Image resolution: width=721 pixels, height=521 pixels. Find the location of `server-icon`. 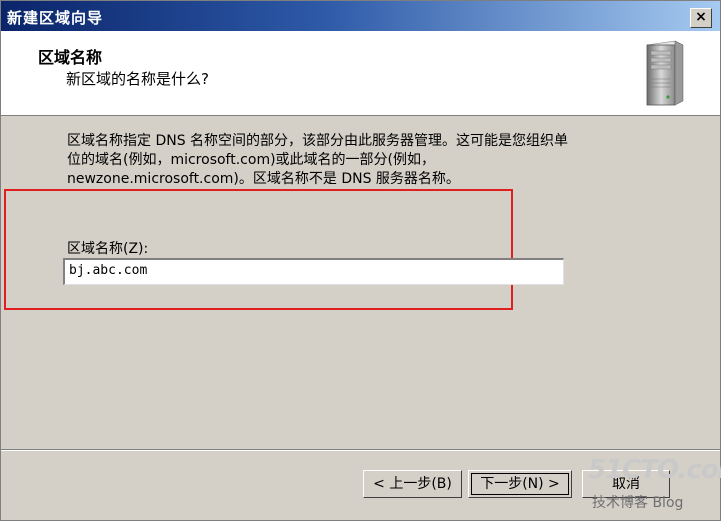

server-icon is located at coordinates (665, 73).